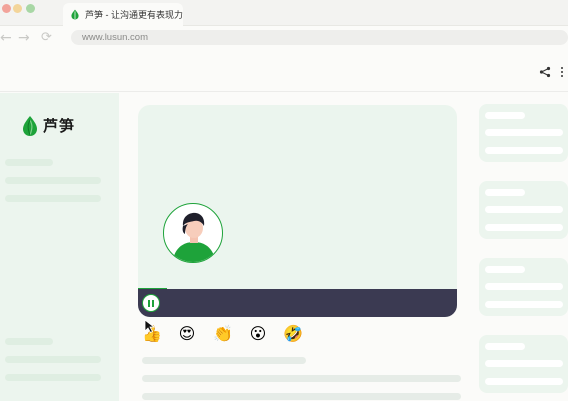 Image resolution: width=568 pixels, height=401 pixels. I want to click on clapping-emoji: 👏, so click(223, 334).